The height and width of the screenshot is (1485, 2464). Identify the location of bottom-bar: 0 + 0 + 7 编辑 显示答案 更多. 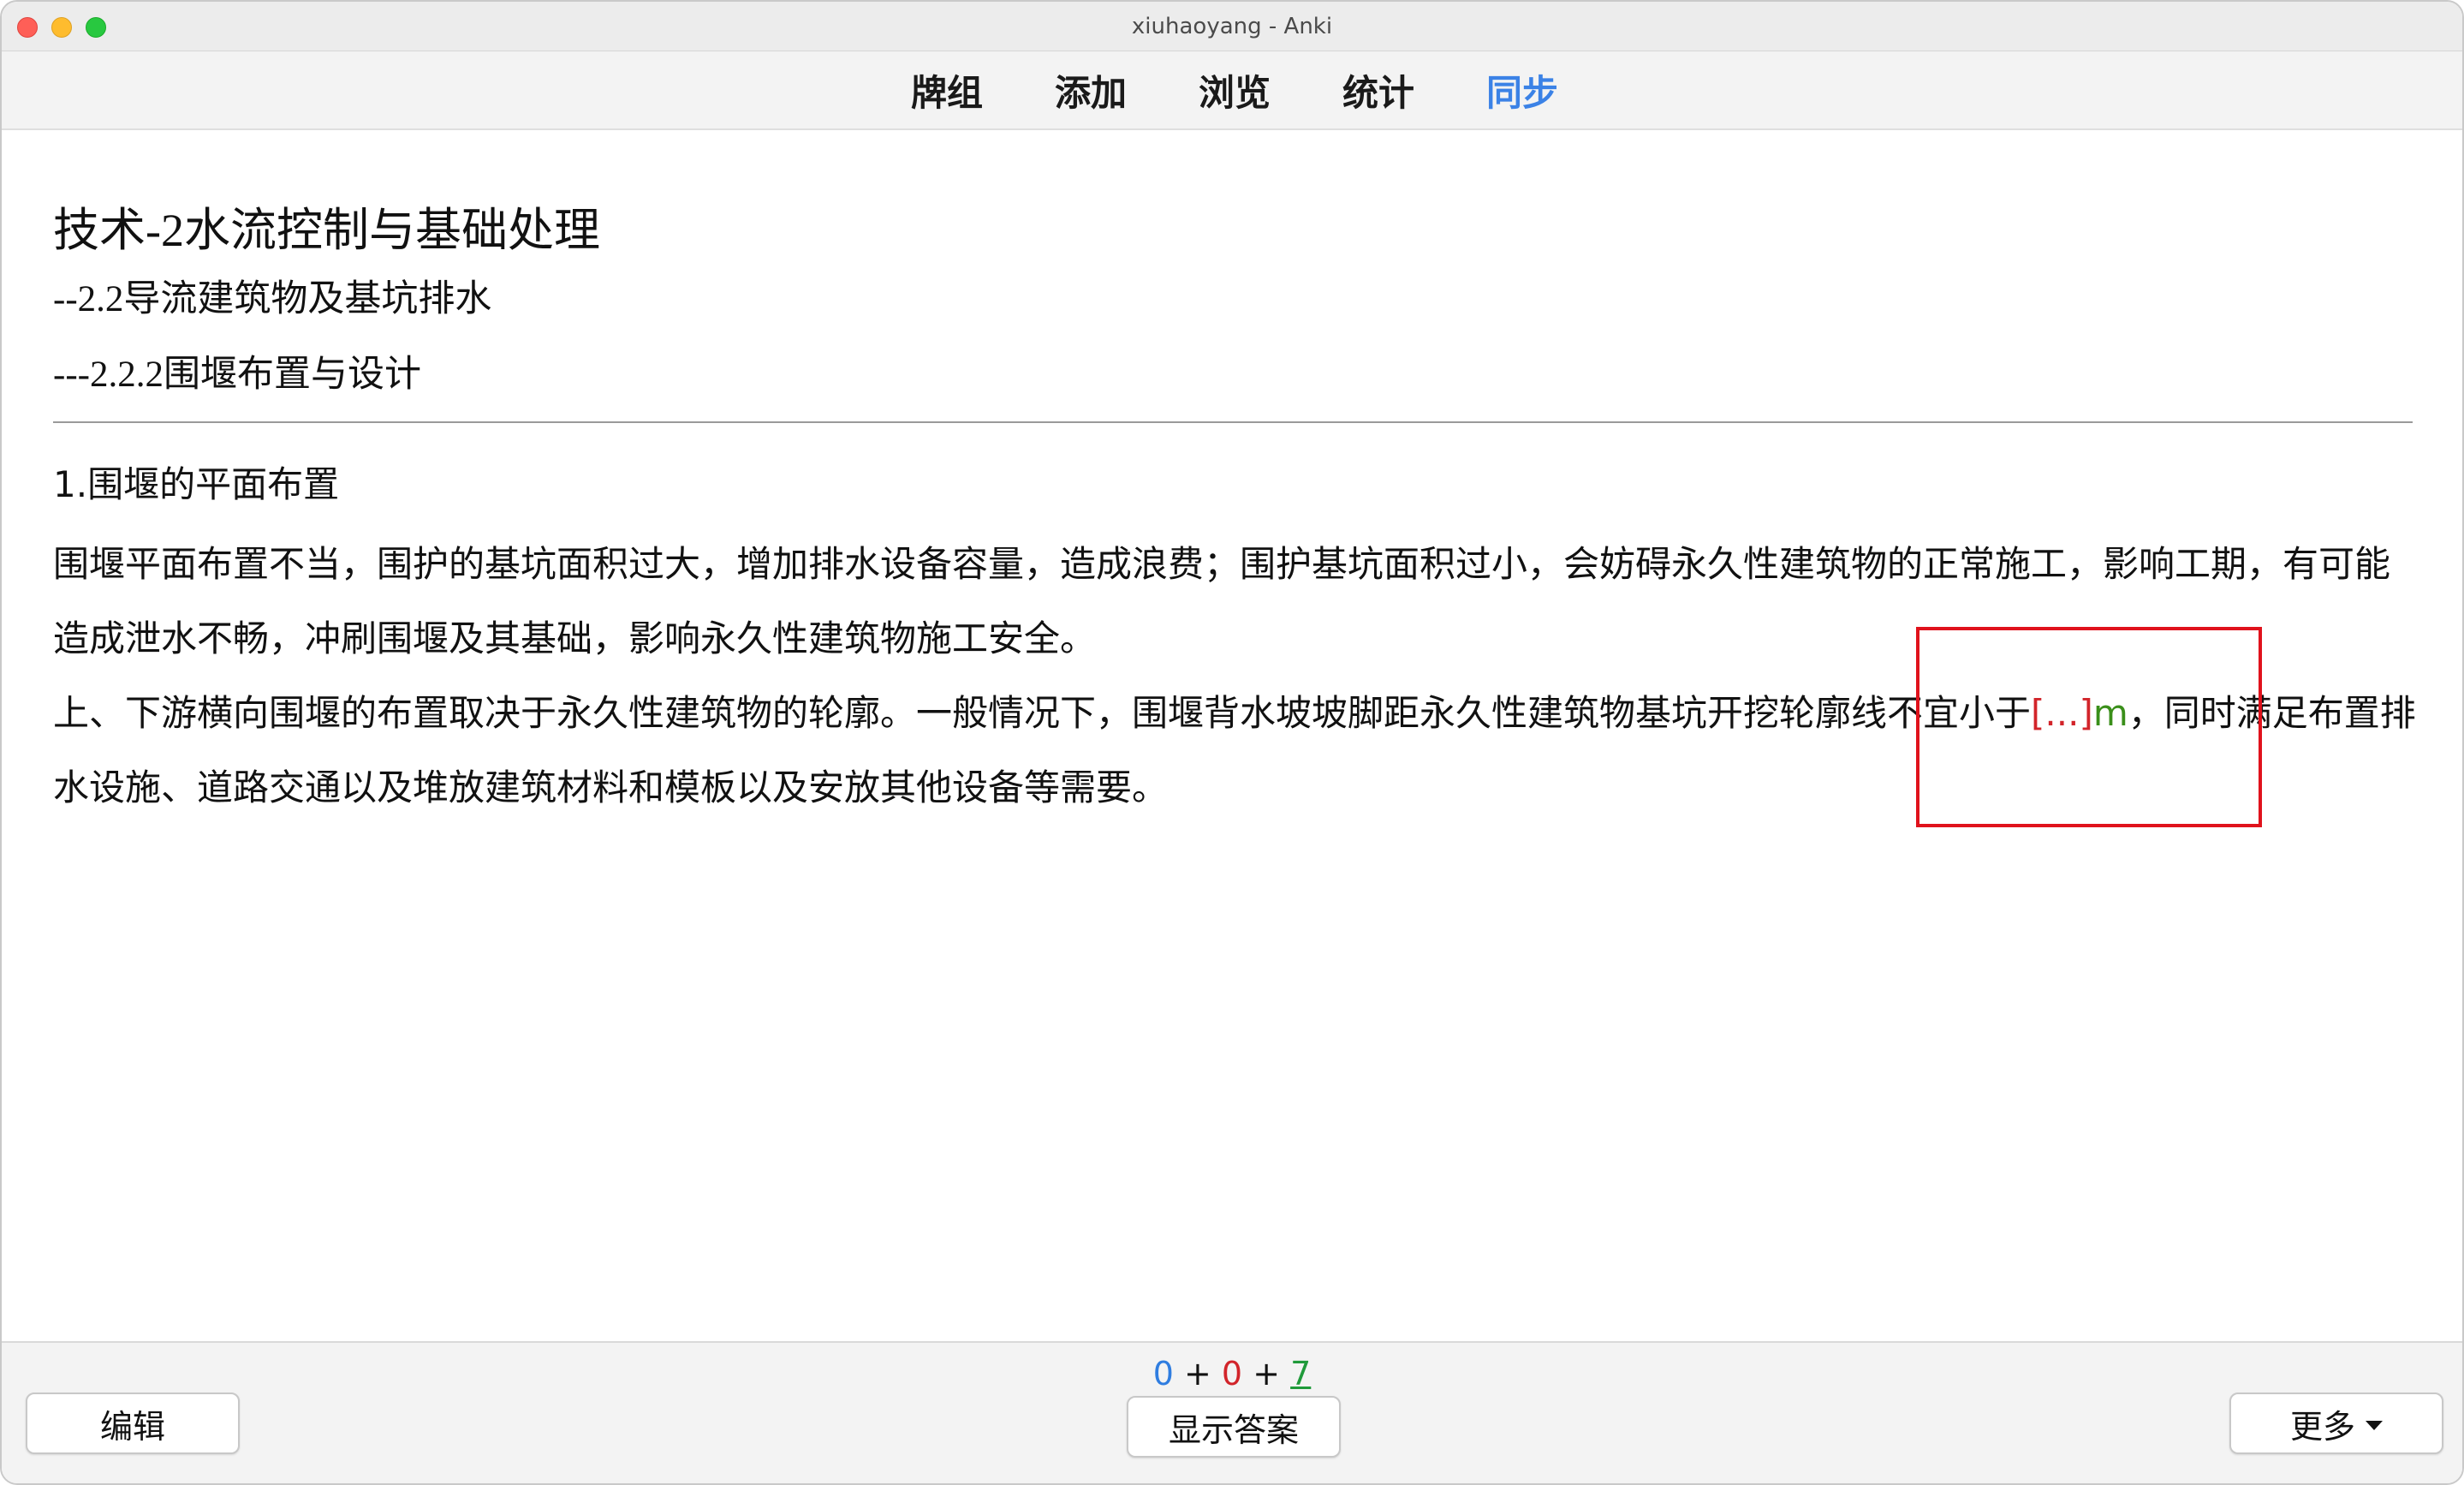
(1232, 1412).